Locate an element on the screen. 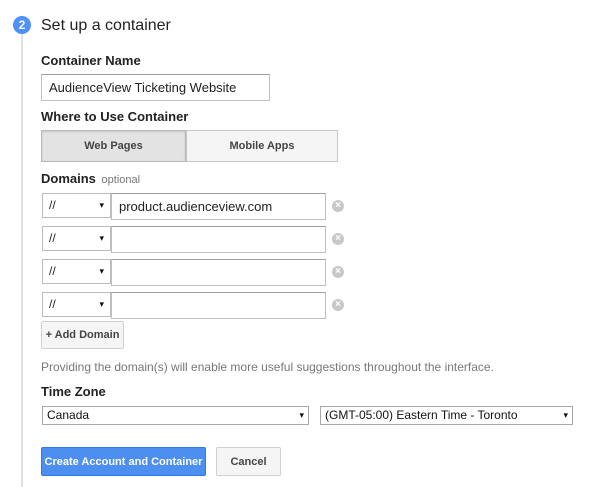 The image size is (606, 487). time-zone-label: Time Zone is located at coordinates (73, 391).